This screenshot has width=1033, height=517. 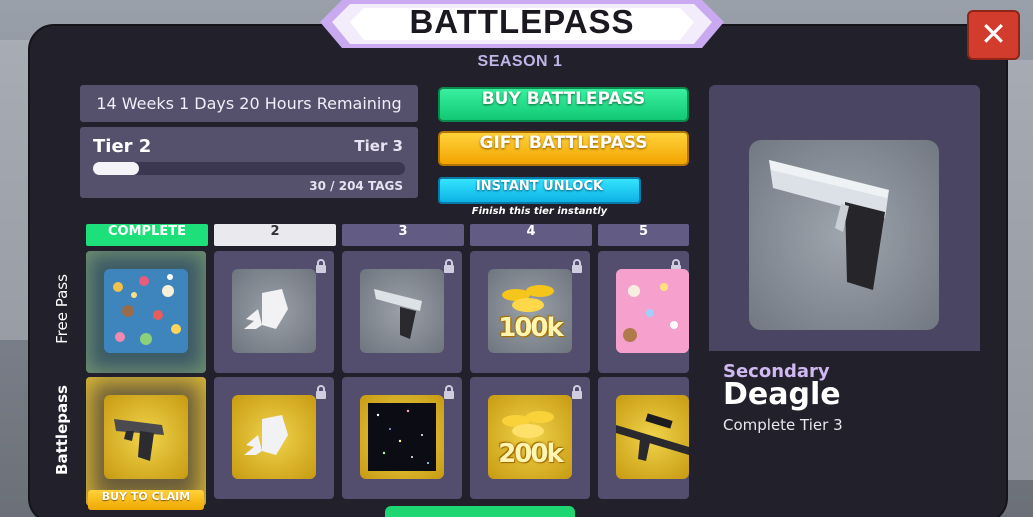 What do you see at coordinates (378, 146) in the screenshot?
I see `next-tier-label: Tier 3` at bounding box center [378, 146].